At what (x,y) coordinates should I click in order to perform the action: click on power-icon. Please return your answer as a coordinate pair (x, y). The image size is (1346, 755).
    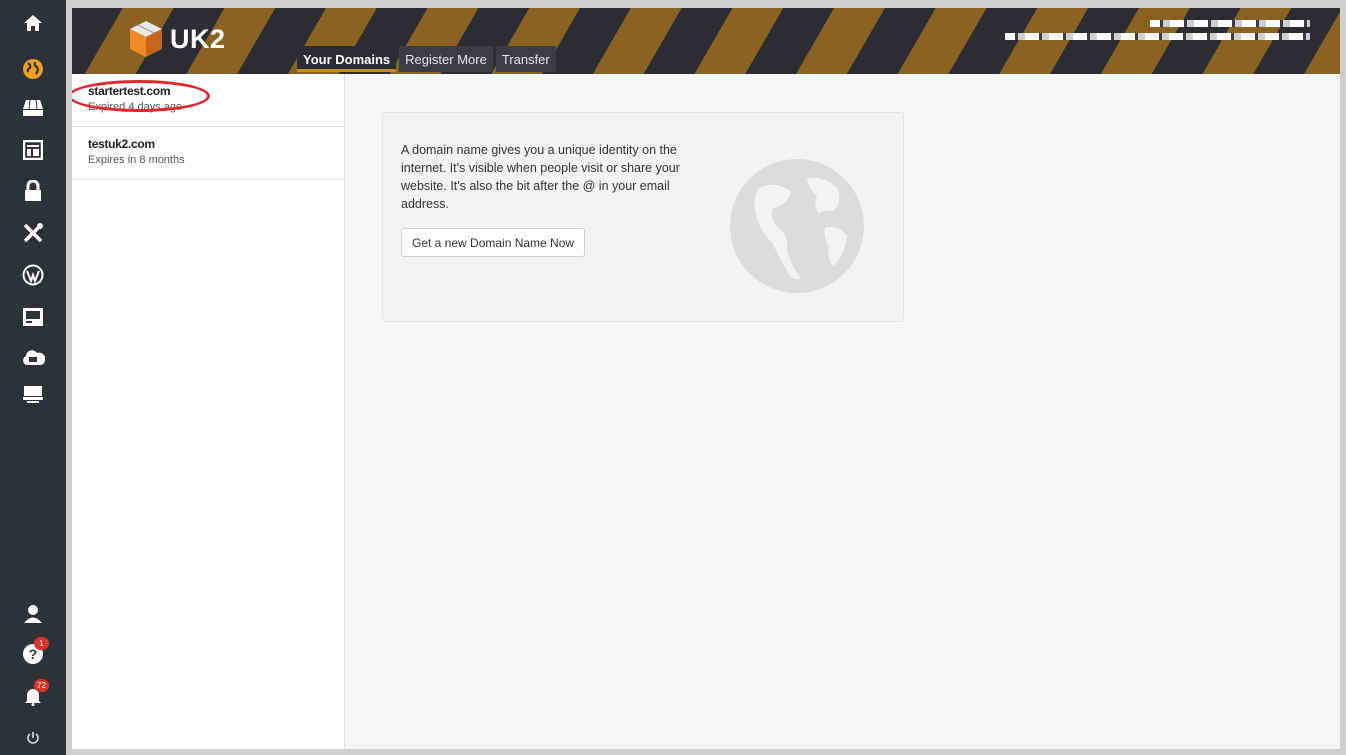
    Looking at the image, I should click on (33, 738).